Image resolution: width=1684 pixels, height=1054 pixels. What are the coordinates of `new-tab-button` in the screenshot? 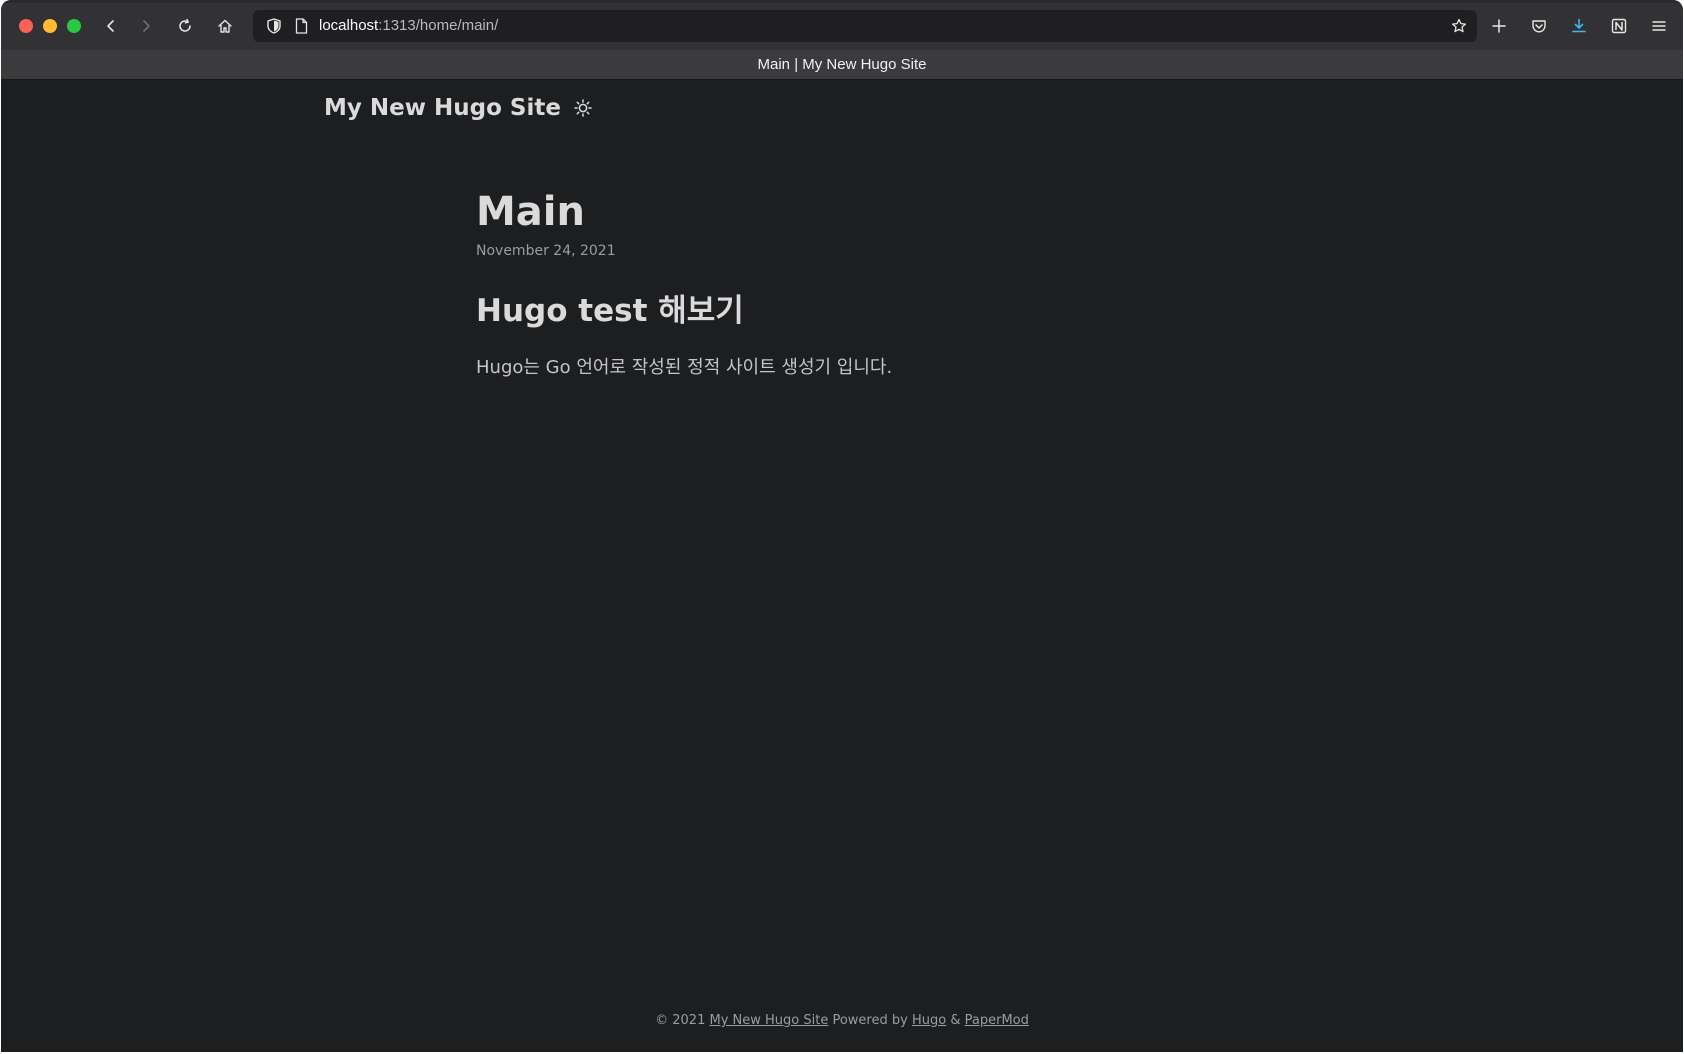 It's located at (1499, 26).